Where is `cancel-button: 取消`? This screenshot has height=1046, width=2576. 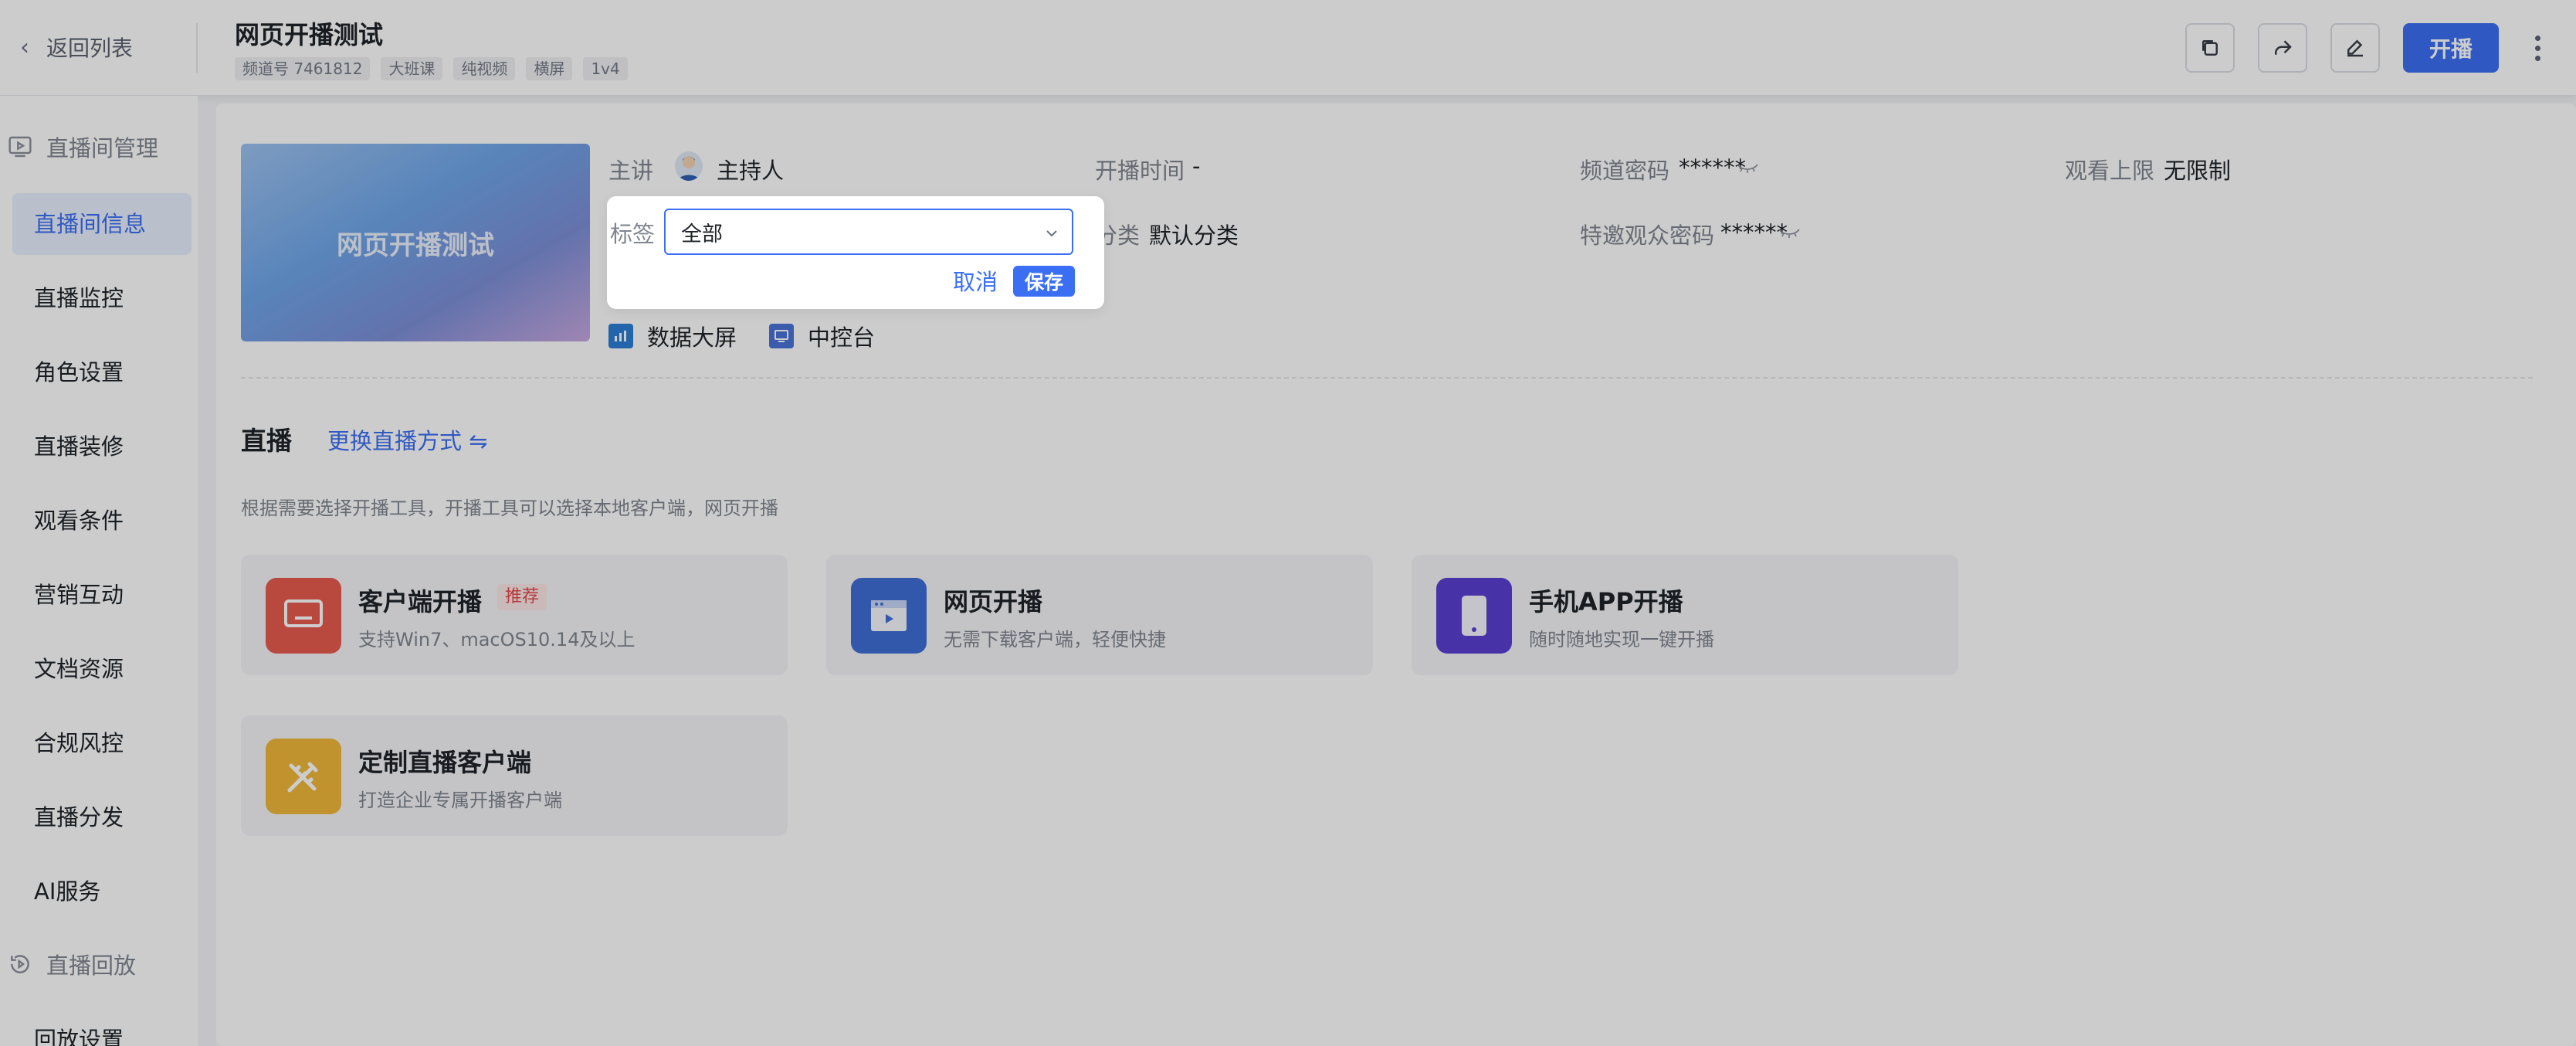
cancel-button: 取消 is located at coordinates (975, 280).